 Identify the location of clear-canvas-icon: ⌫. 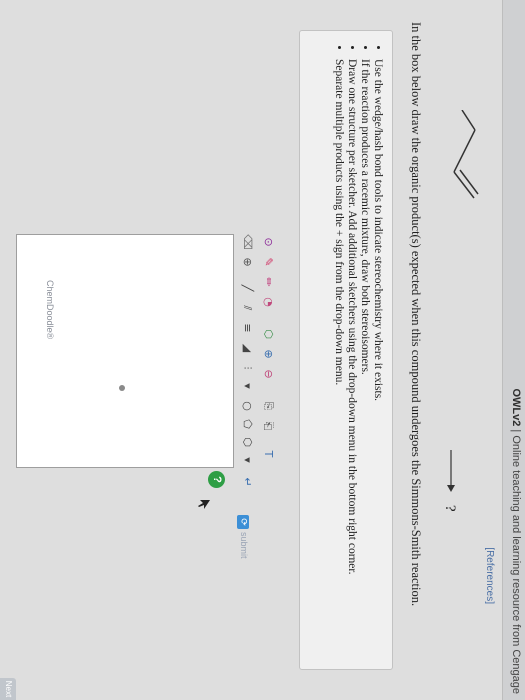
(247, 242).